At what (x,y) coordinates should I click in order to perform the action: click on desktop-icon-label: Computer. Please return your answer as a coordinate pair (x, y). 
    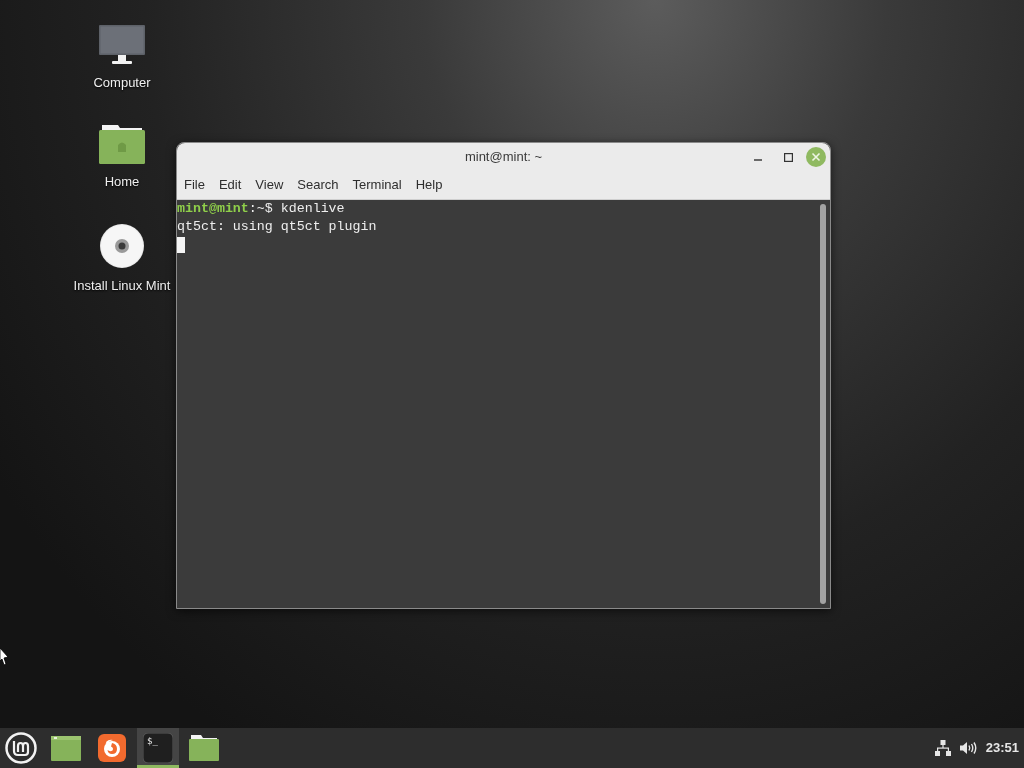
    Looking at the image, I should click on (122, 83).